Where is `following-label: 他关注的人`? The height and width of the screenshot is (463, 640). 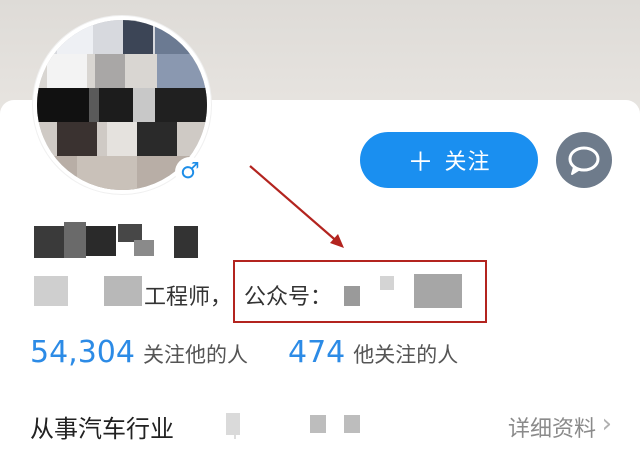
following-label: 他关注的人 is located at coordinates (405, 354).